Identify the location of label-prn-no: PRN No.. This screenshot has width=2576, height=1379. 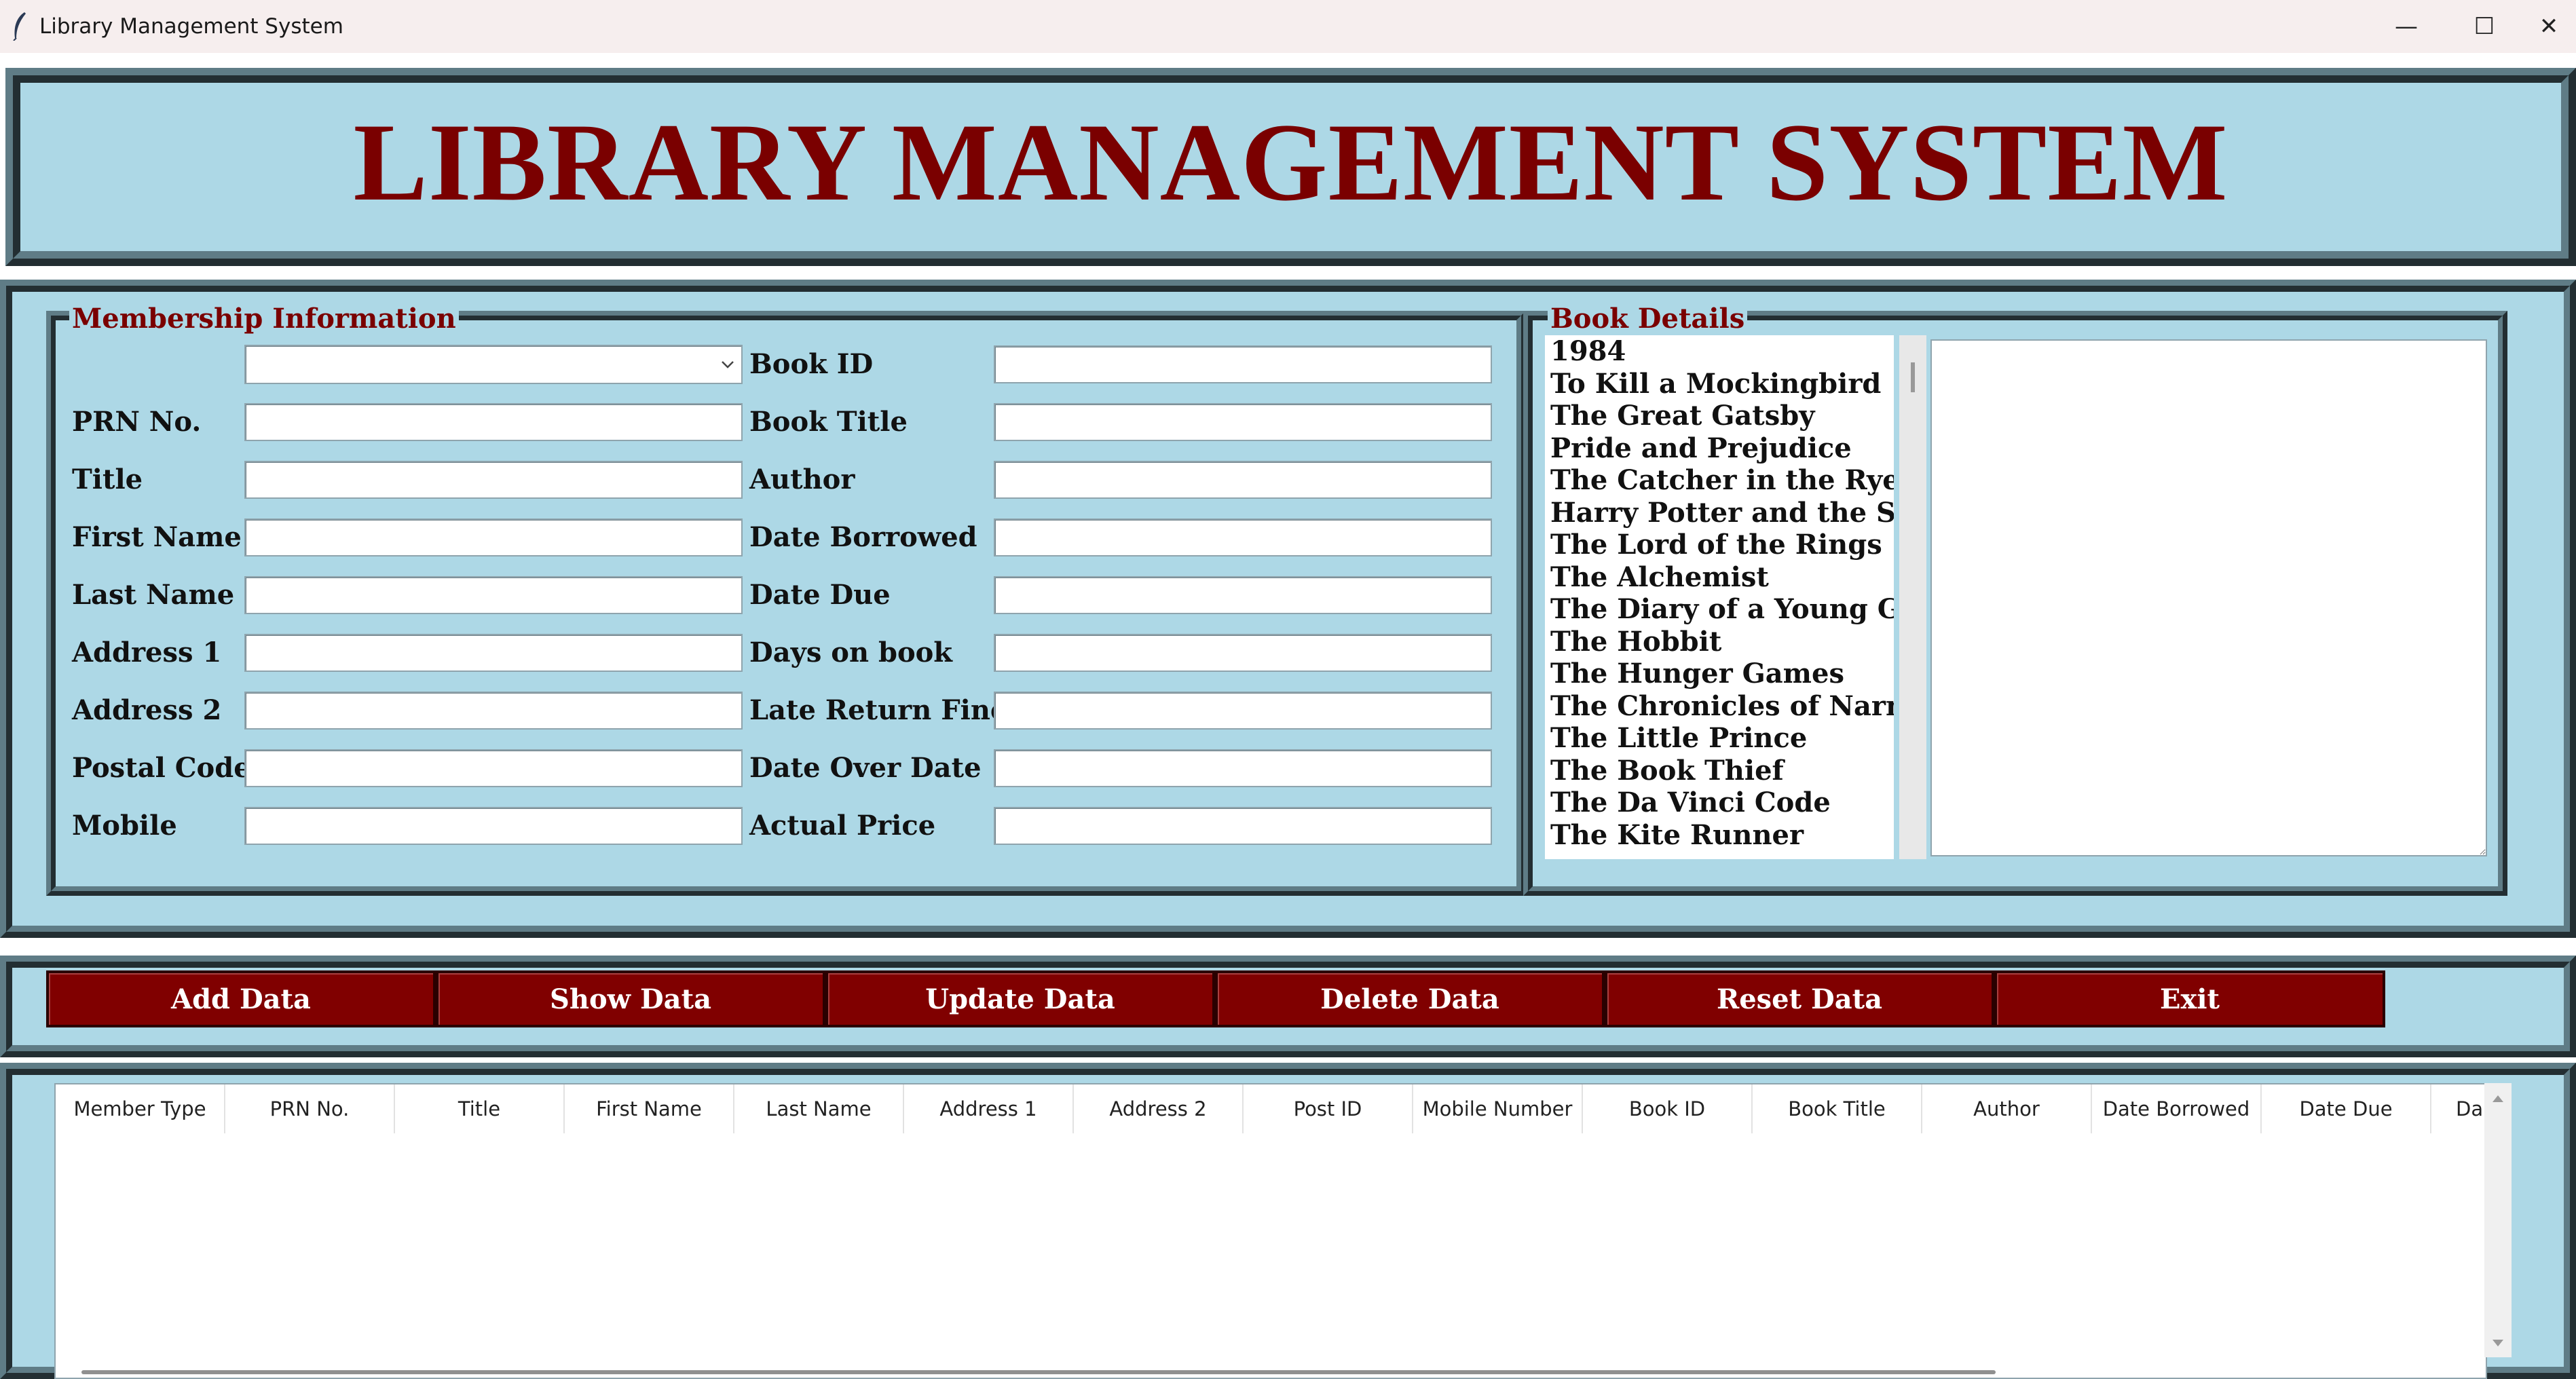
(137, 422).